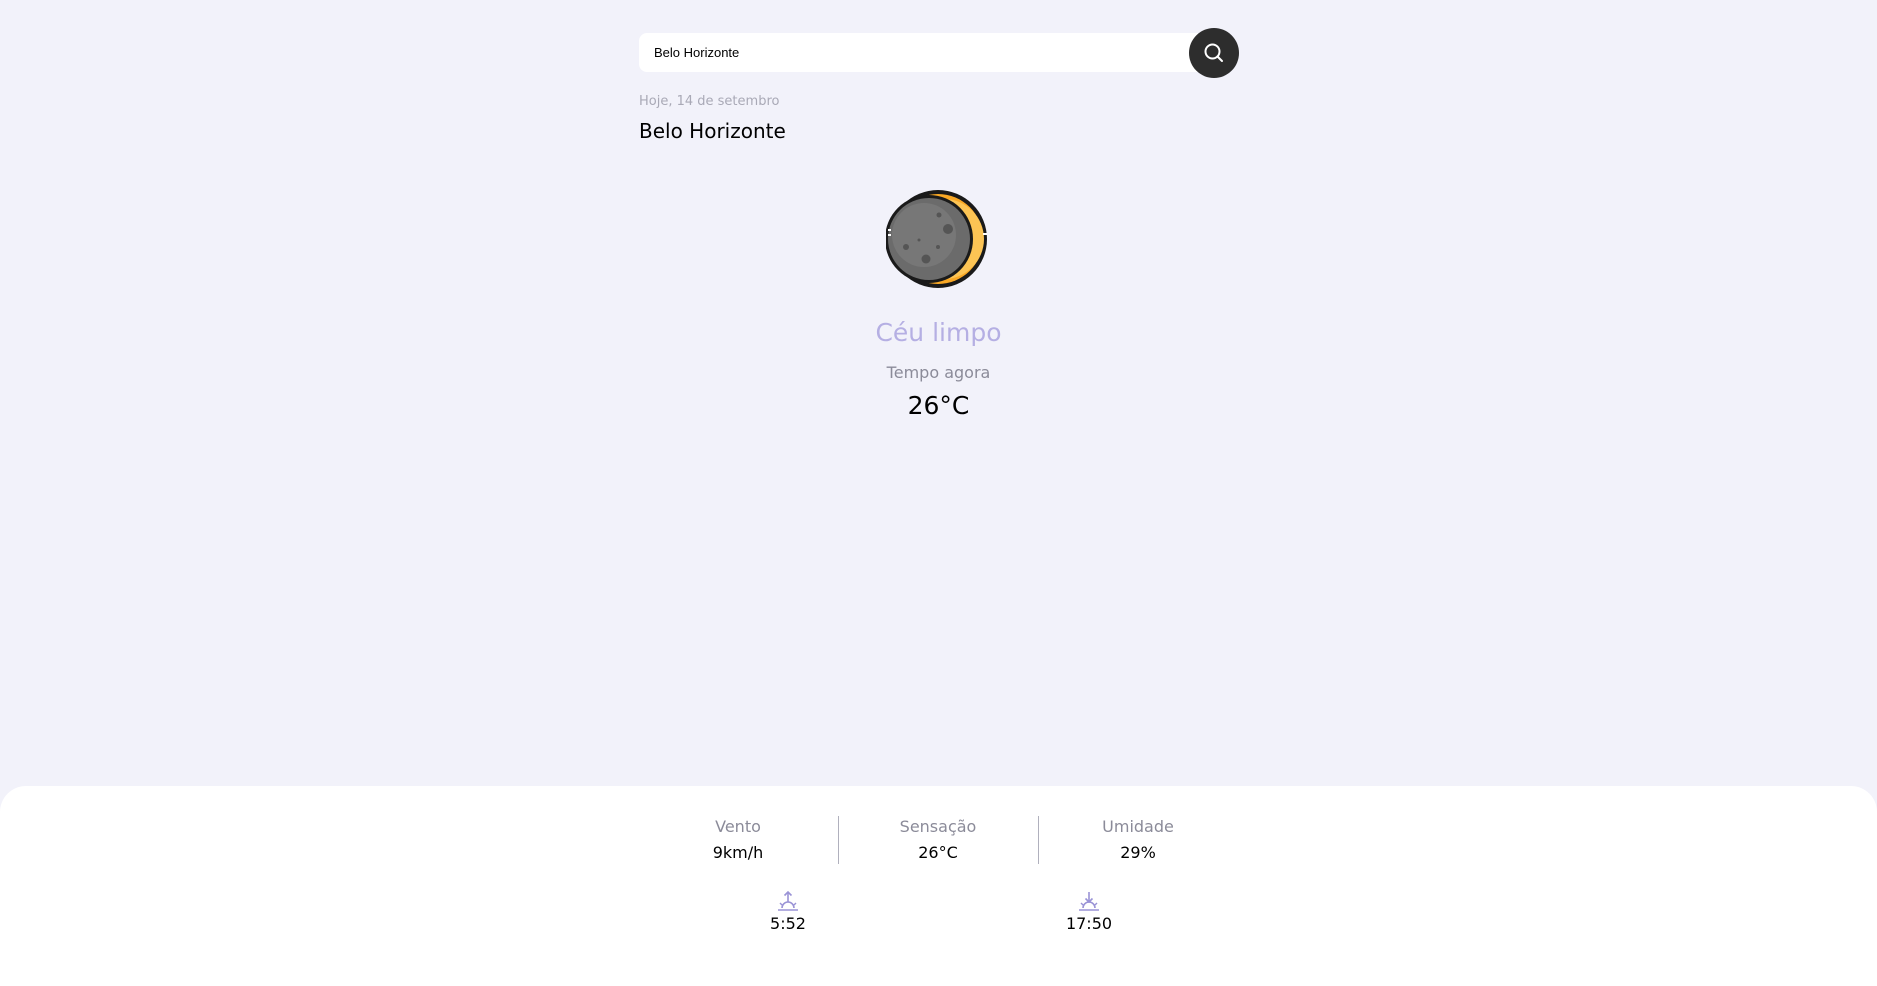  I want to click on search-button, so click(1214, 53).